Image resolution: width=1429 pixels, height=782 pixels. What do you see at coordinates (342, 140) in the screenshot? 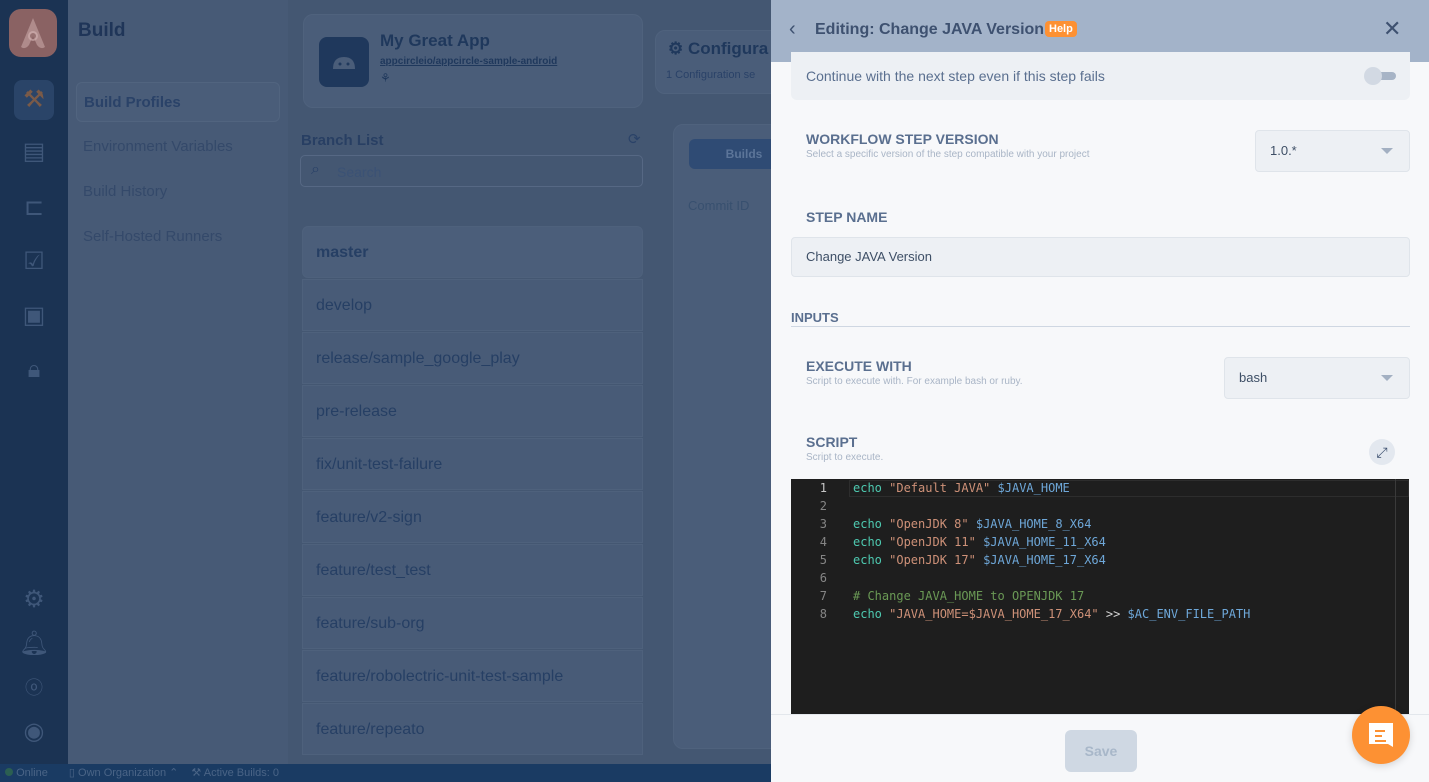
I see `branch-list-title: Branch List` at bounding box center [342, 140].